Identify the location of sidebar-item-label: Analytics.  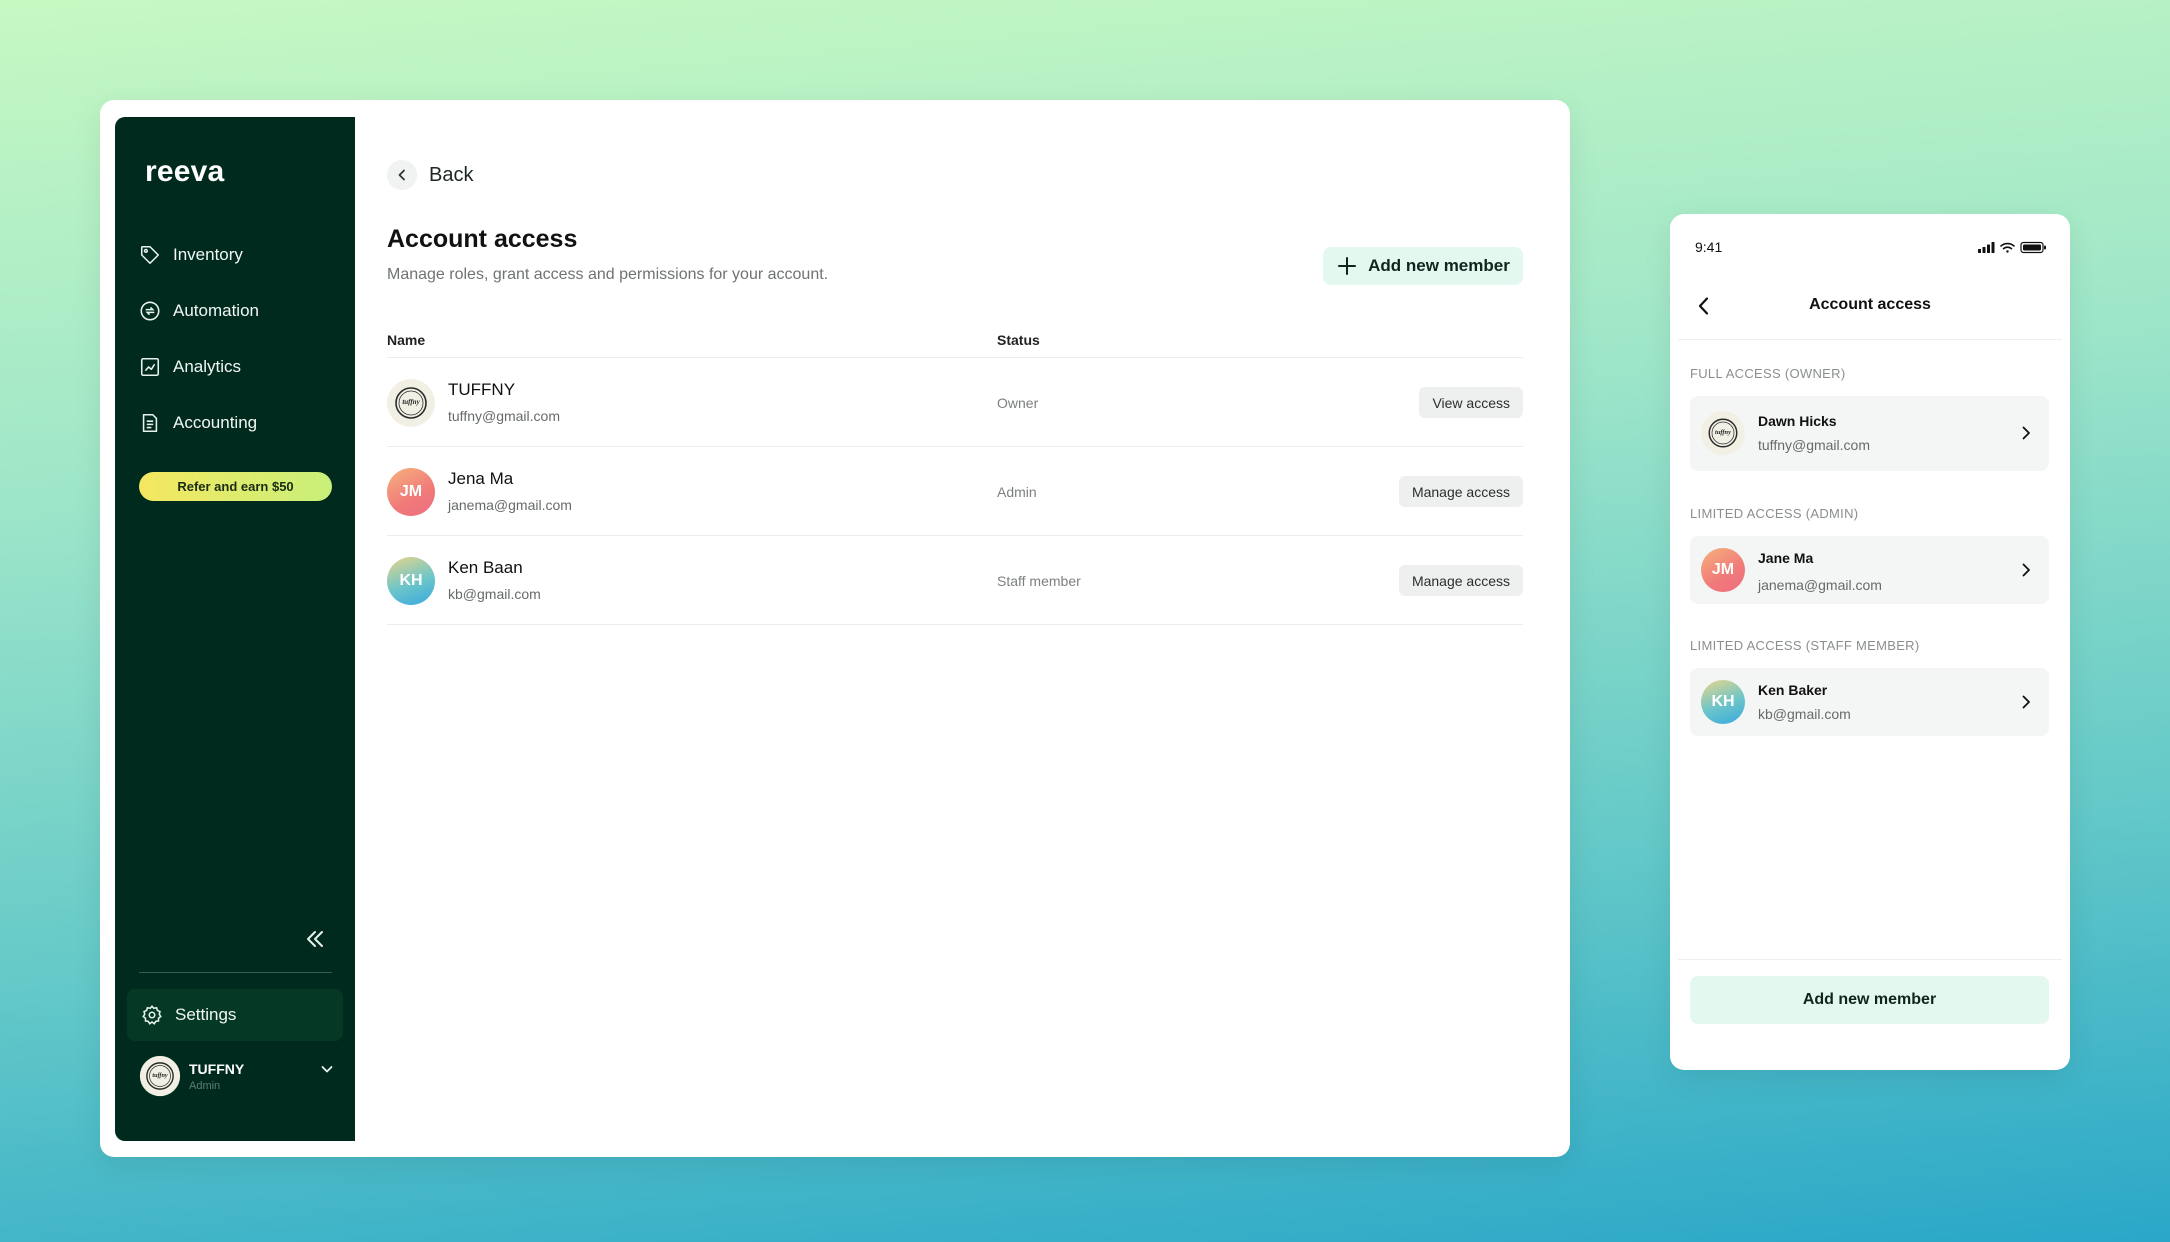
(207, 366).